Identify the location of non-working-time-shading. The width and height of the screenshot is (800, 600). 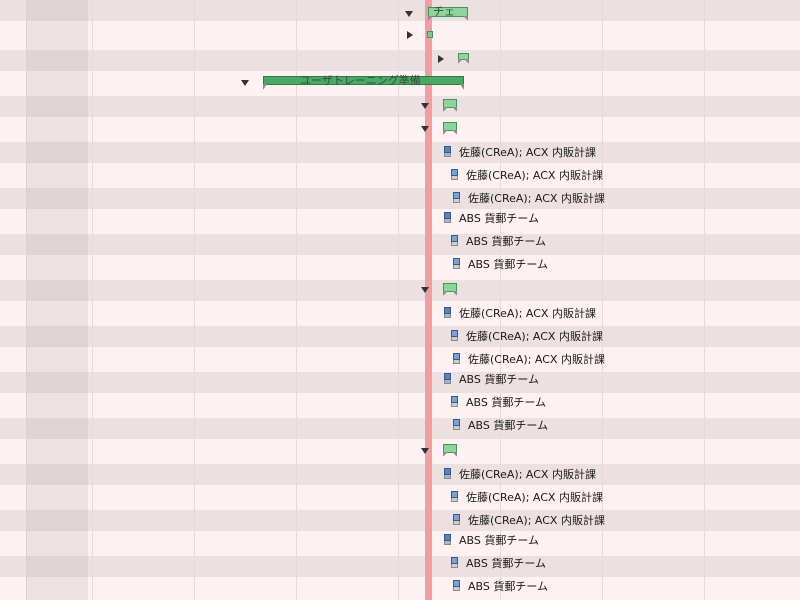
(57, 300).